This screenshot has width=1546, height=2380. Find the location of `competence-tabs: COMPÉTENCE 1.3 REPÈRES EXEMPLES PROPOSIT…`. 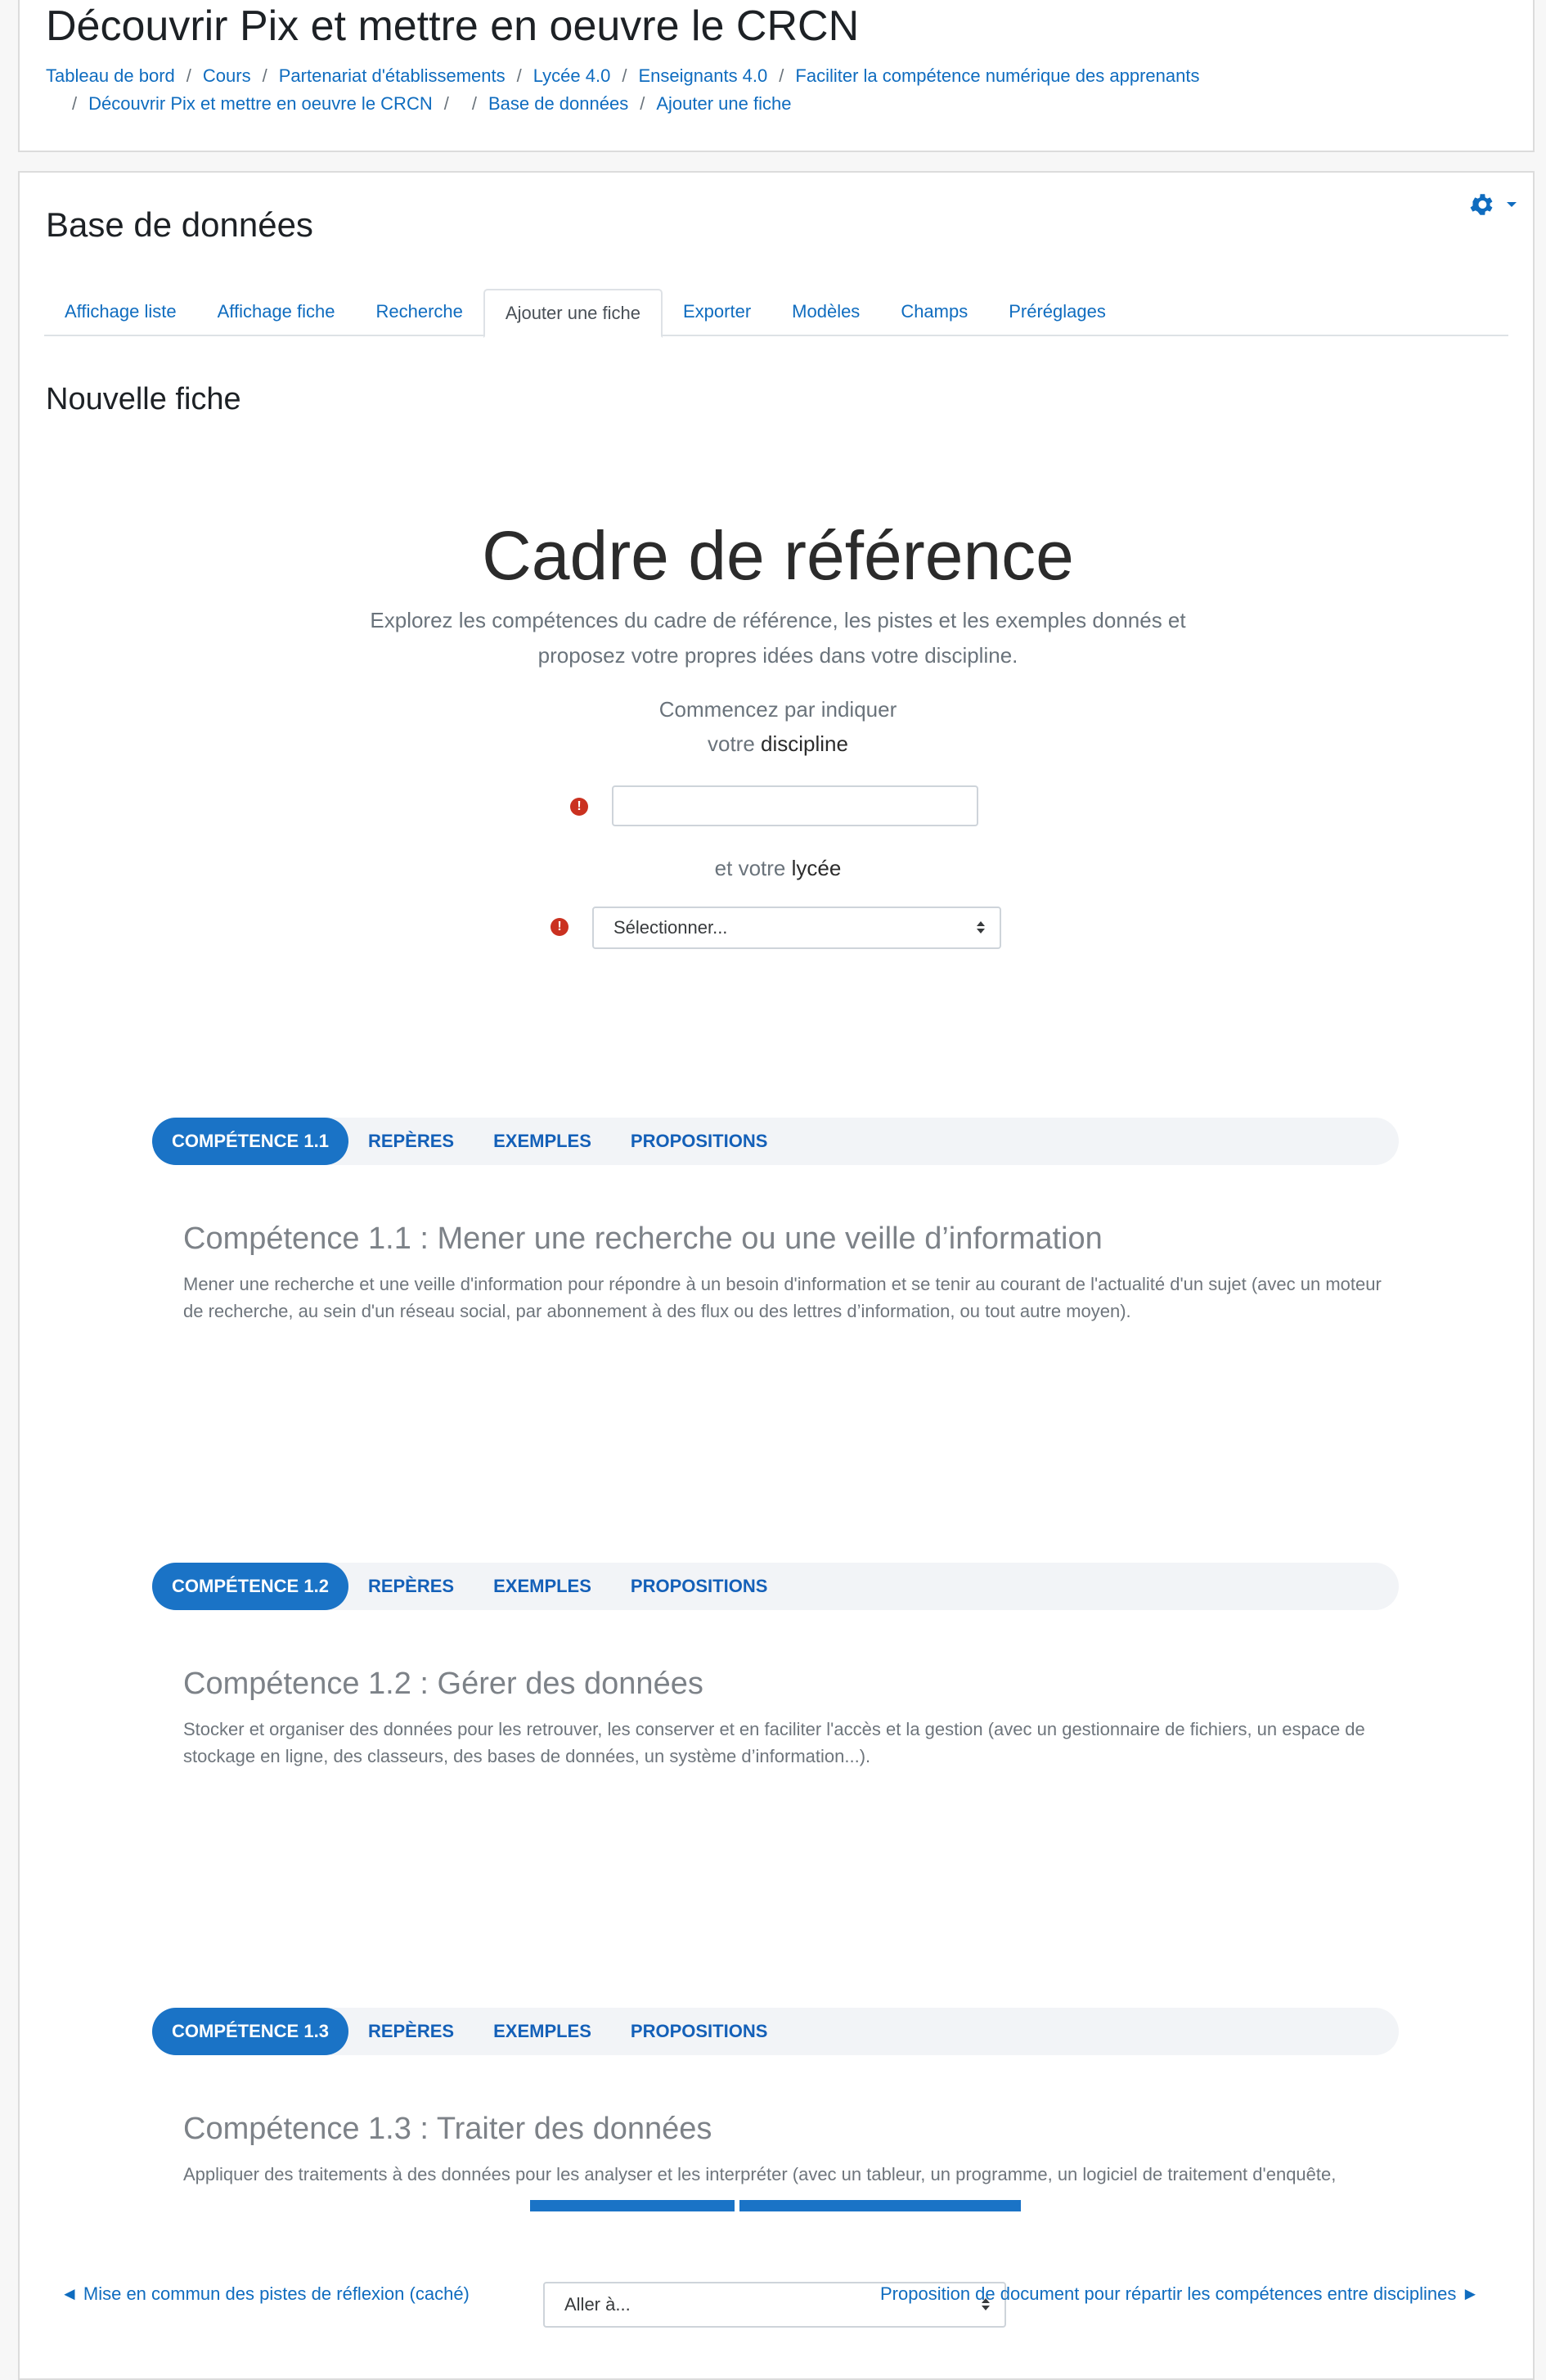

competence-tabs: COMPÉTENCE 1.3 REPÈRES EXEMPLES PROPOSIT… is located at coordinates (776, 2032).